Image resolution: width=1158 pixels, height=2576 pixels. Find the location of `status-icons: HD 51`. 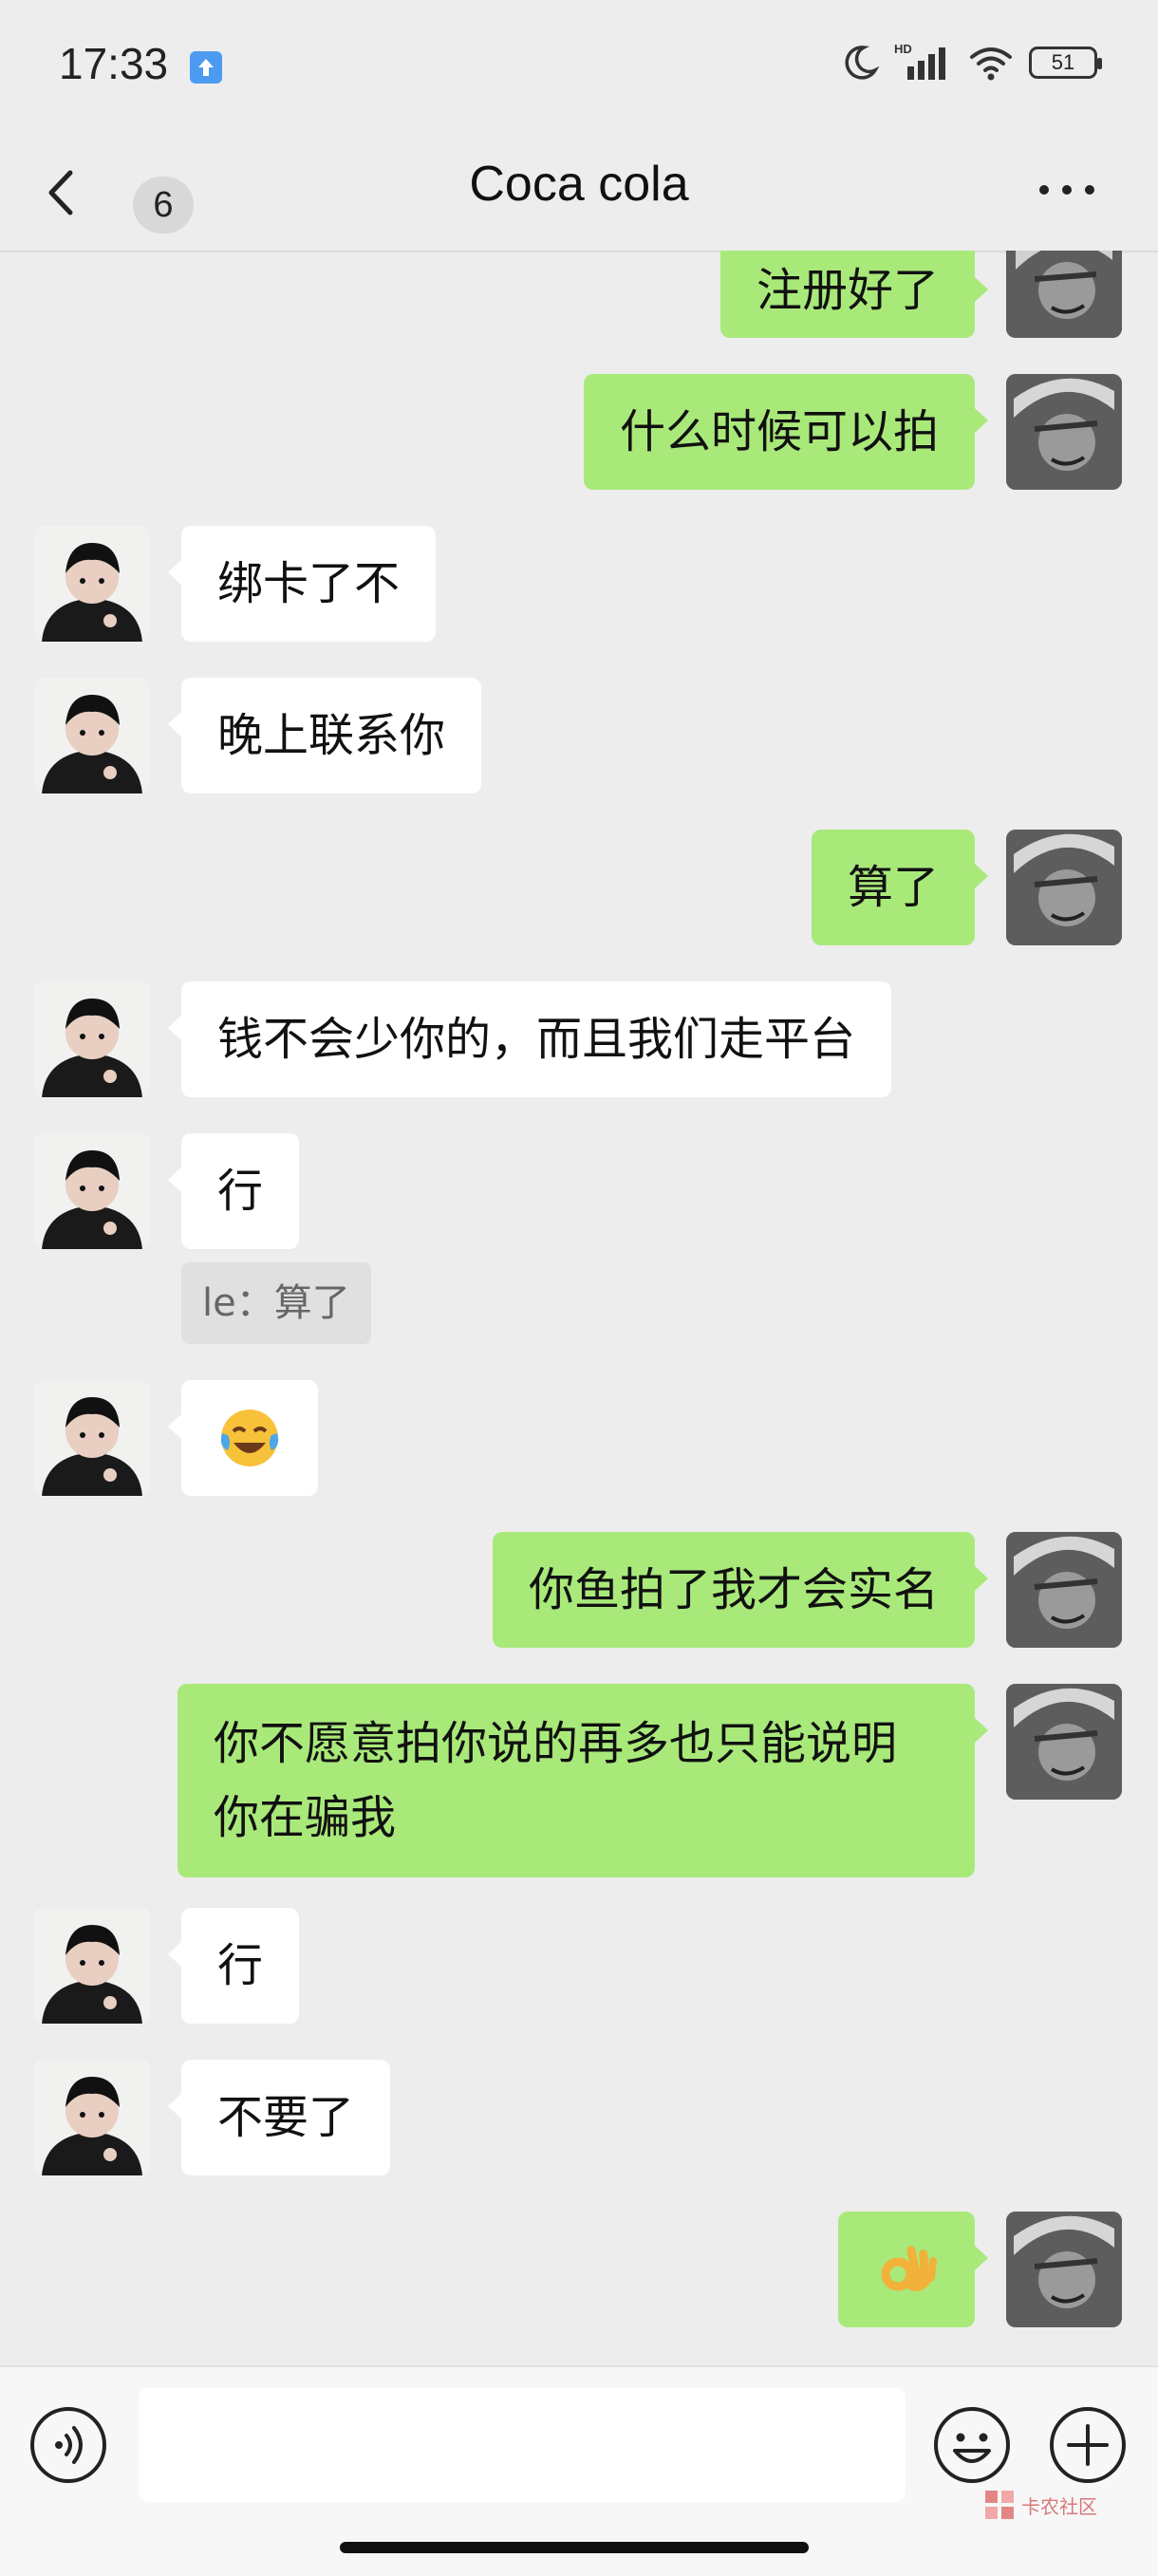

status-icons: HD 51 is located at coordinates (971, 63).